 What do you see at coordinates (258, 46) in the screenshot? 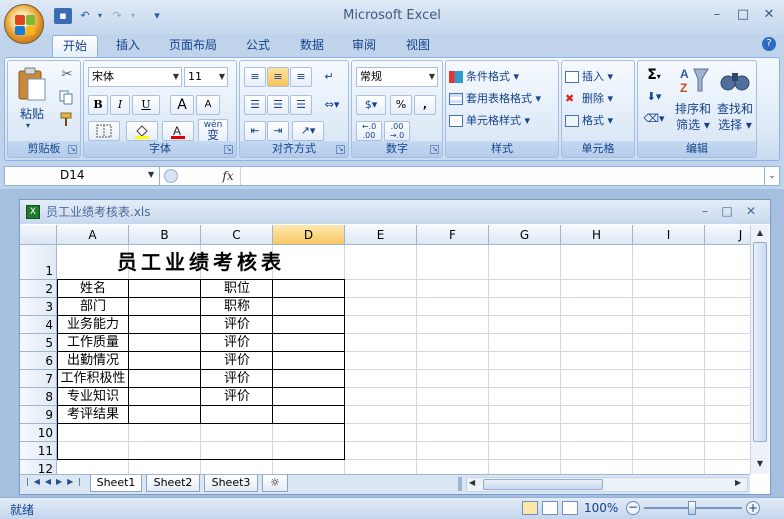
I see `tab-formulas: 公式` at bounding box center [258, 46].